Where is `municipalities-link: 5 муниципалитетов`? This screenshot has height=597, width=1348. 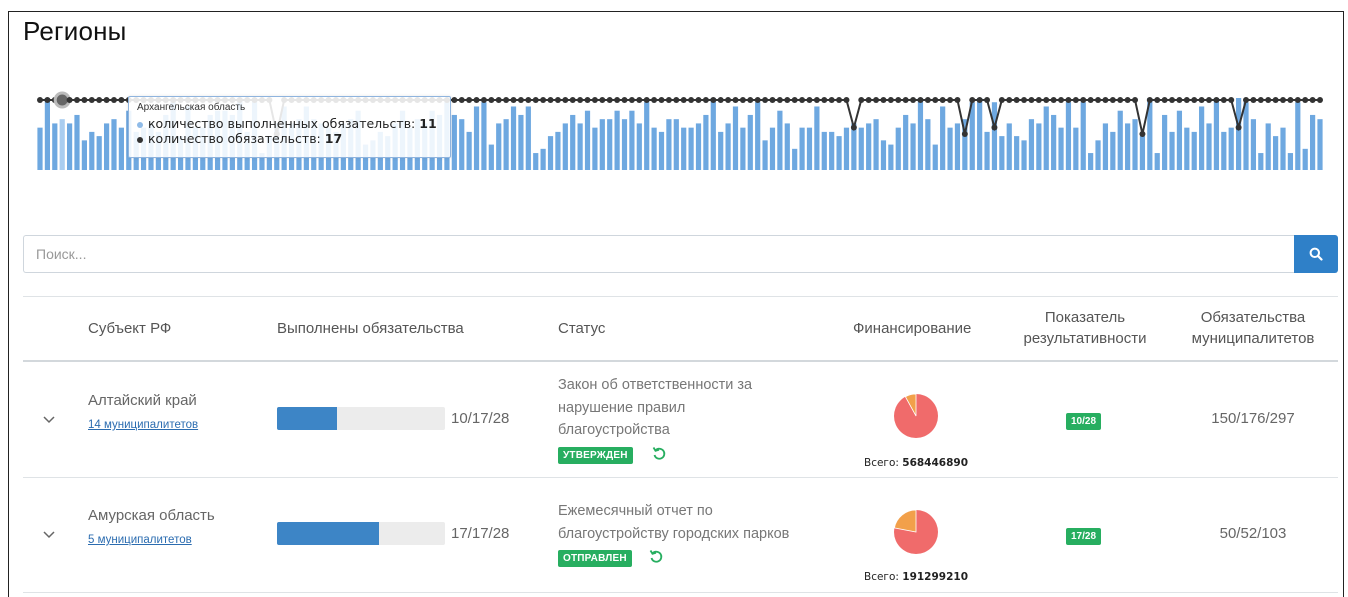 municipalities-link: 5 муниципалитетов is located at coordinates (140, 540).